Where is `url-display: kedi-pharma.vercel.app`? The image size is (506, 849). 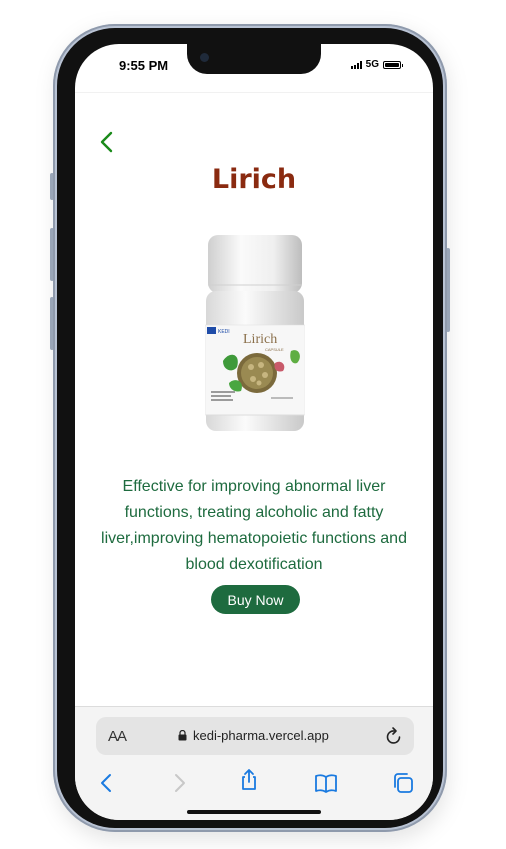 url-display: kedi-pharma.vercel.app is located at coordinates (253, 735).